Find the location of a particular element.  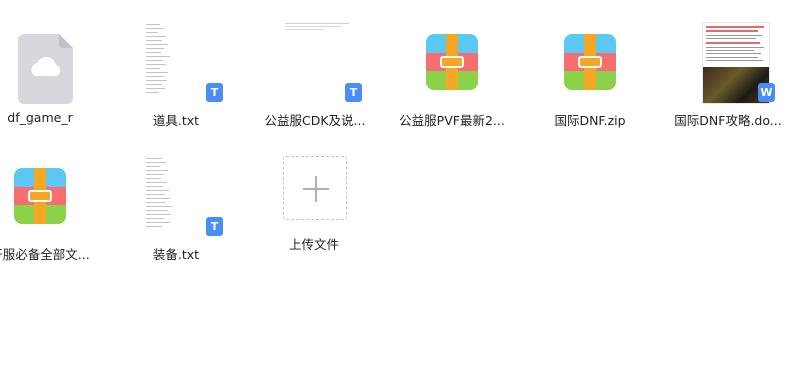

file-item-df-game-r: df_game_r is located at coordinates (54, 77).